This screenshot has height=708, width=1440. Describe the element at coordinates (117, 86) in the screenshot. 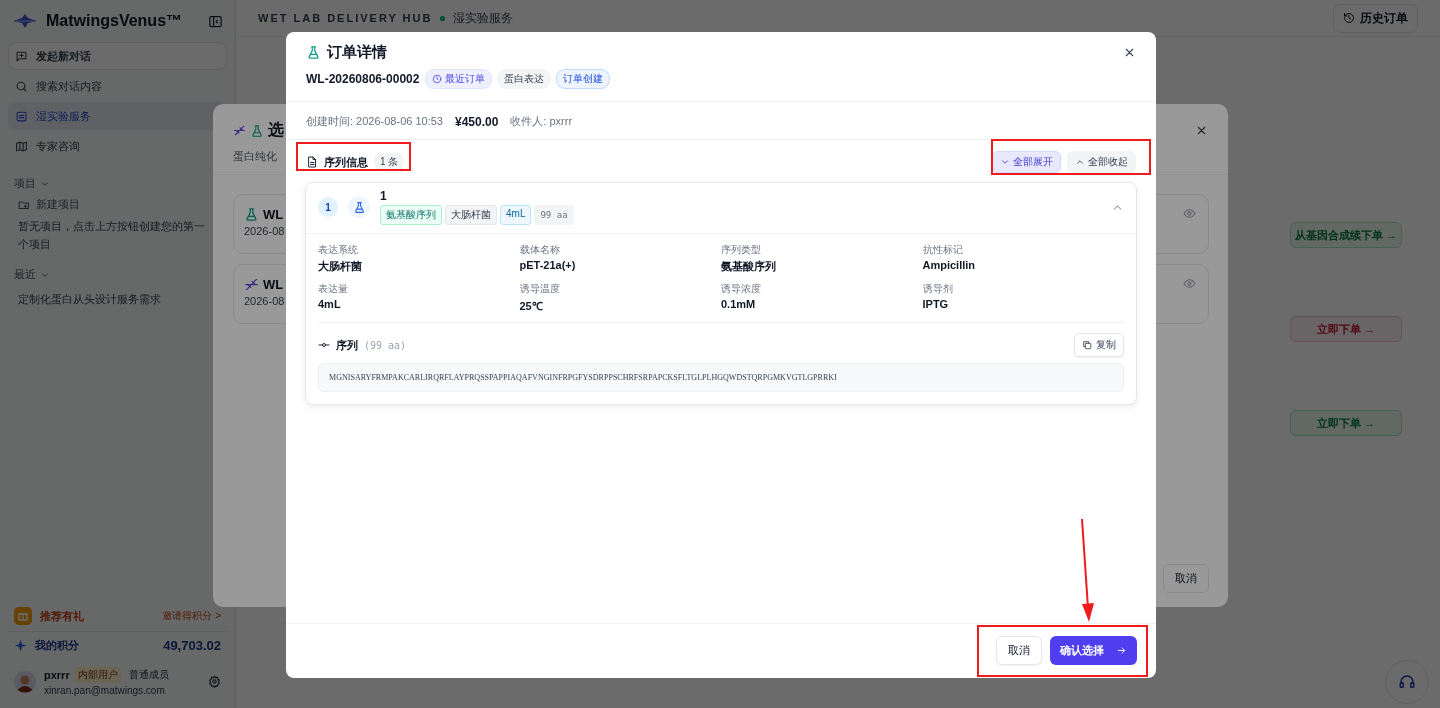

I see `nav-item: 搜索对话内容` at that location.